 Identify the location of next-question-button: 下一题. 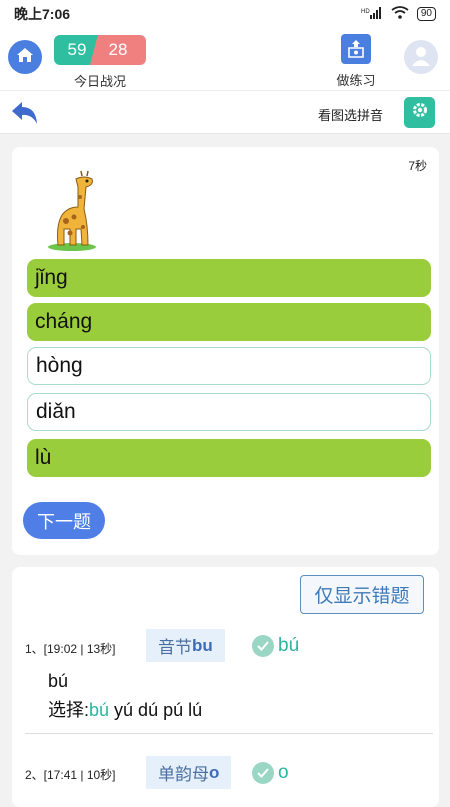
(64, 520).